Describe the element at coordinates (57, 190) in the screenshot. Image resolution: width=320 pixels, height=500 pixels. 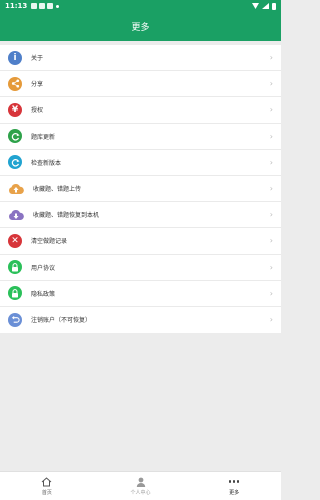
I see `menu-item-label: 收藏题、错题上传` at that location.